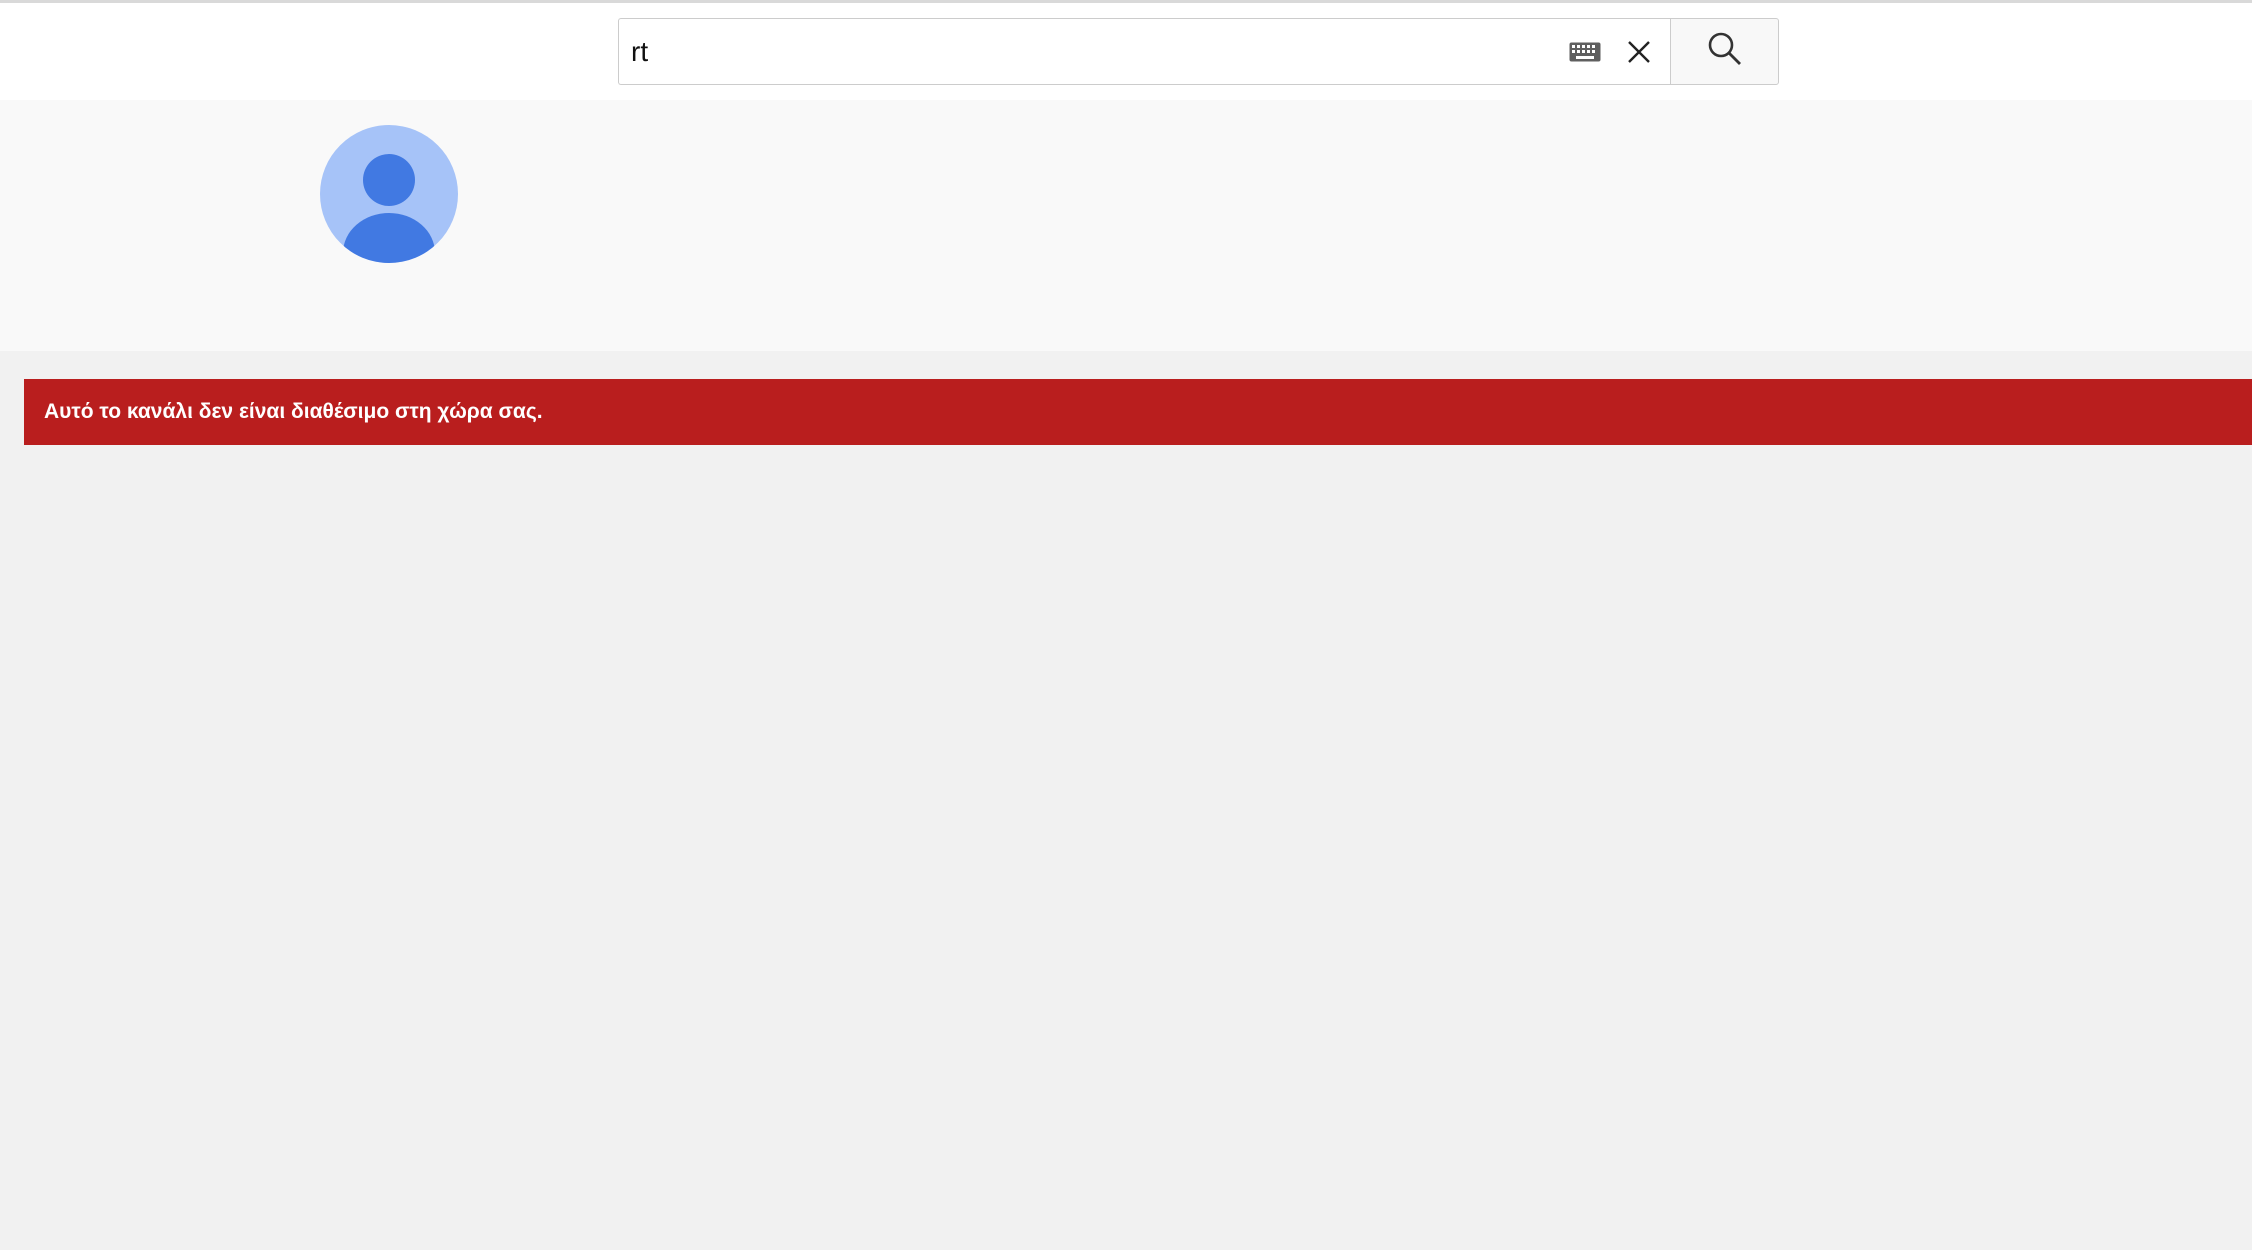 The width and height of the screenshot is (2252, 1250). What do you see at coordinates (389, 208) in the screenshot?
I see `default-user-avatar-icon` at bounding box center [389, 208].